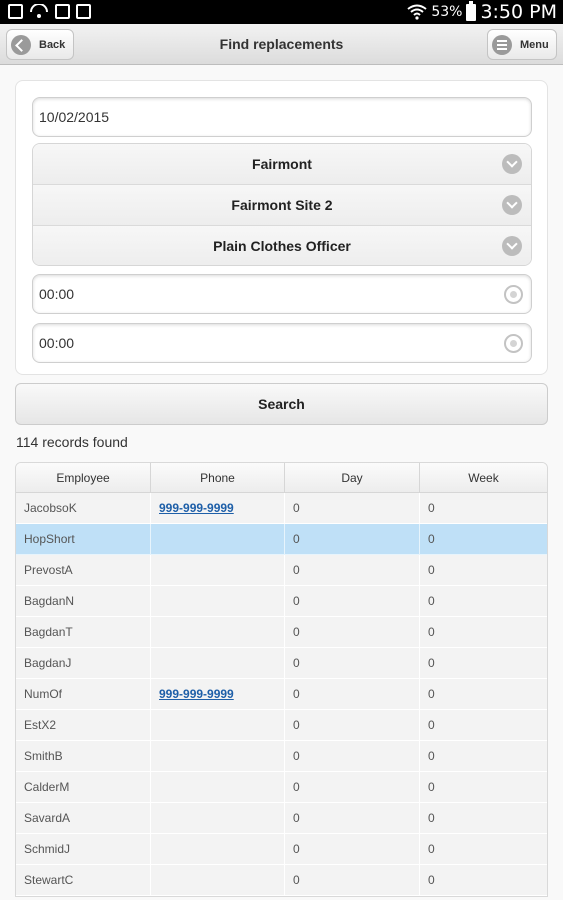  I want to click on table-row: JacobsoK 999-999-9999 0 0, so click(281, 508).